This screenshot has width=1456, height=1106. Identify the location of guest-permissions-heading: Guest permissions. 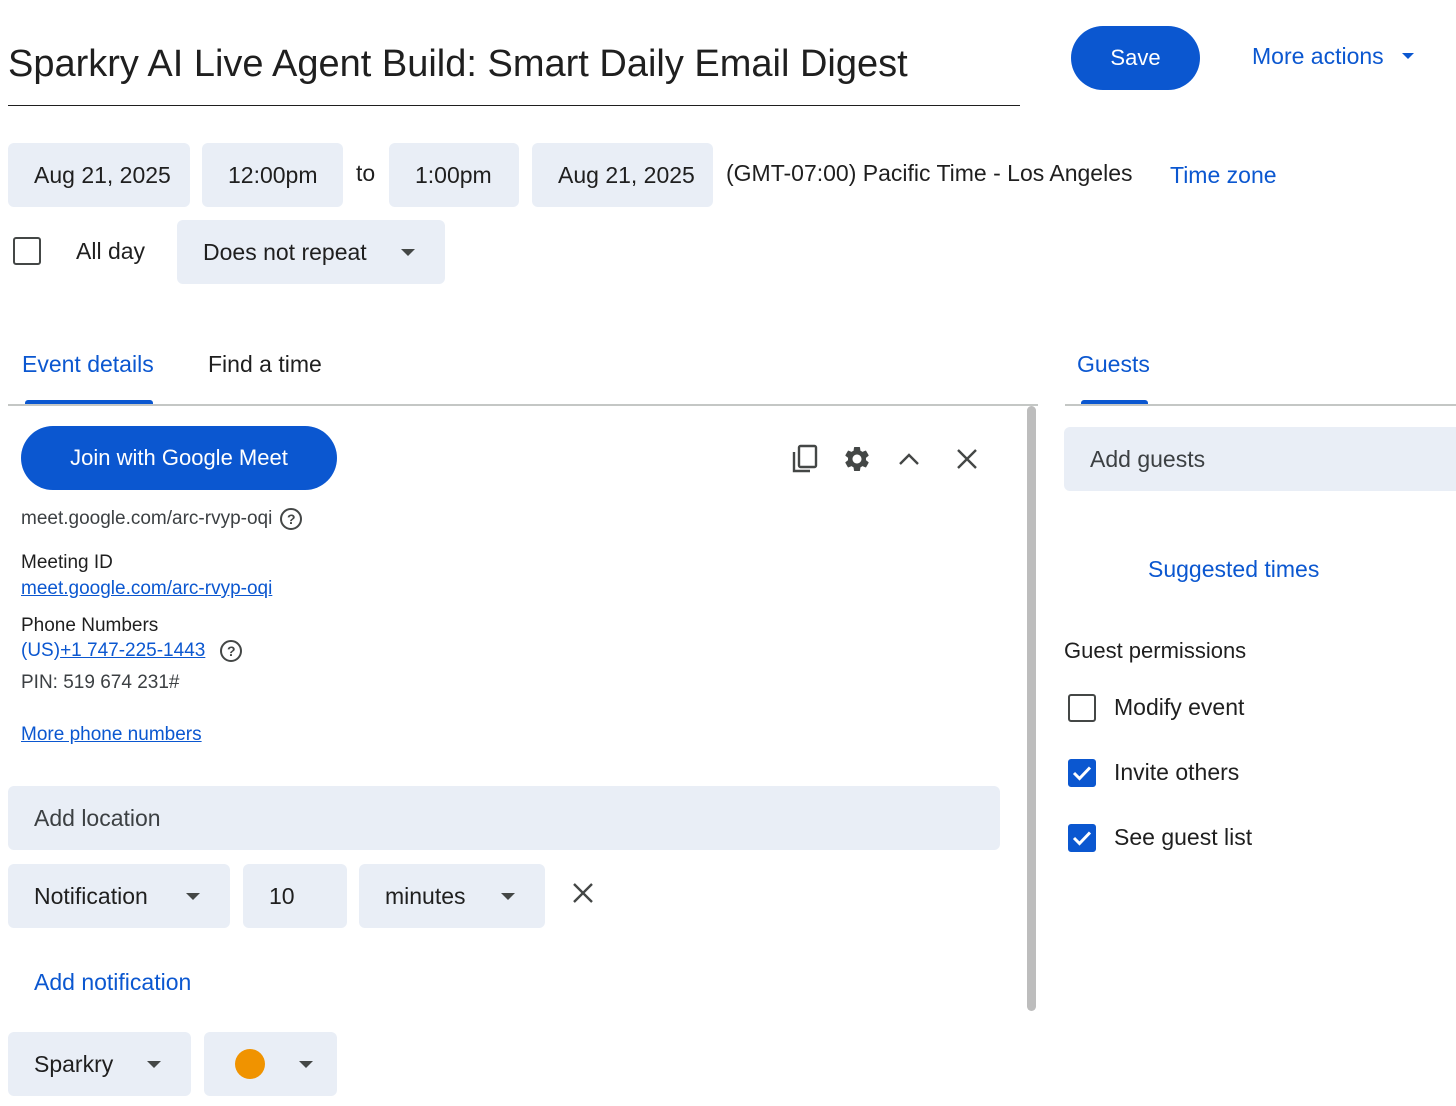
(1155, 650).